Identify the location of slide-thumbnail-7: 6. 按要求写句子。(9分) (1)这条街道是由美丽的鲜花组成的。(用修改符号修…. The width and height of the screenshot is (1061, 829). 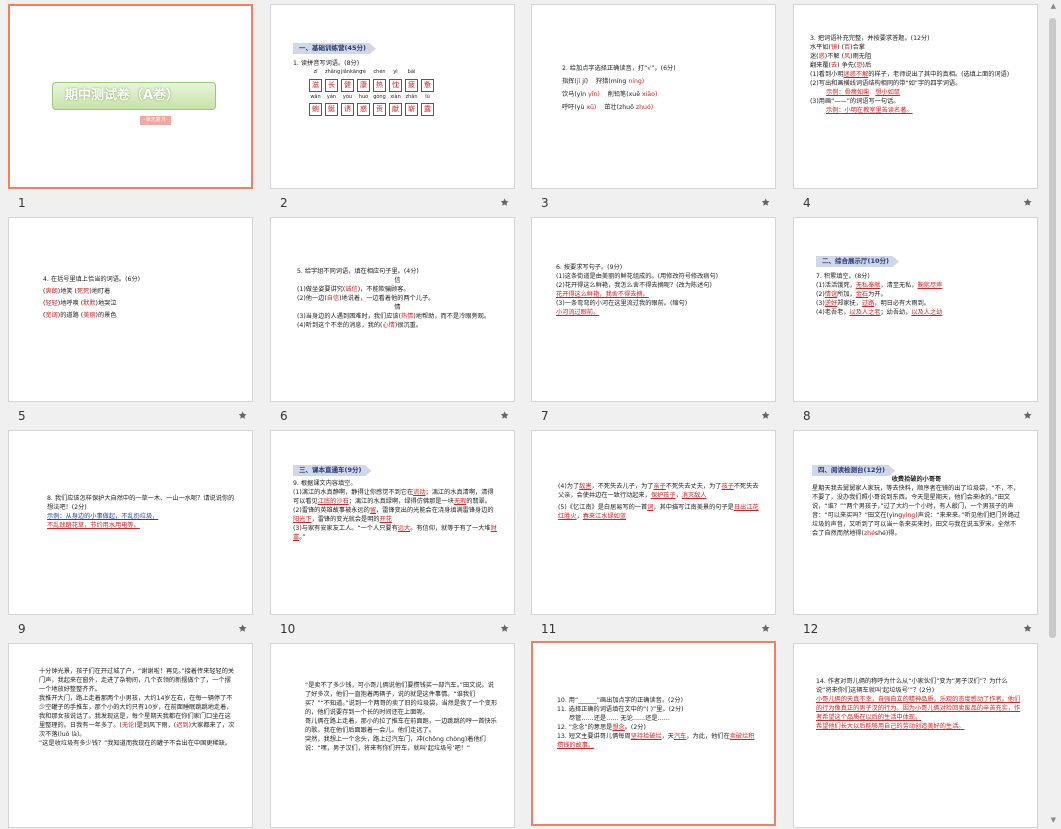
(653, 320).